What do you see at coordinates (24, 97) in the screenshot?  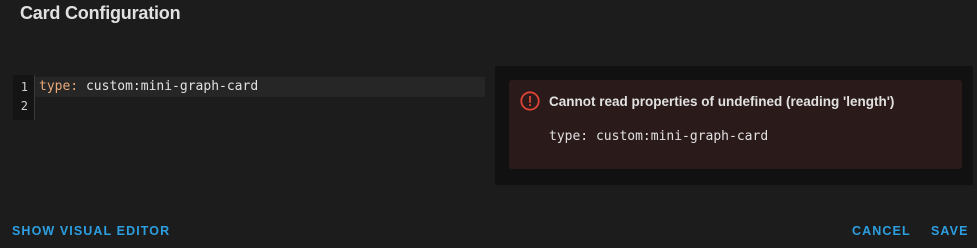 I see `line-number-gutter: 1 2` at bounding box center [24, 97].